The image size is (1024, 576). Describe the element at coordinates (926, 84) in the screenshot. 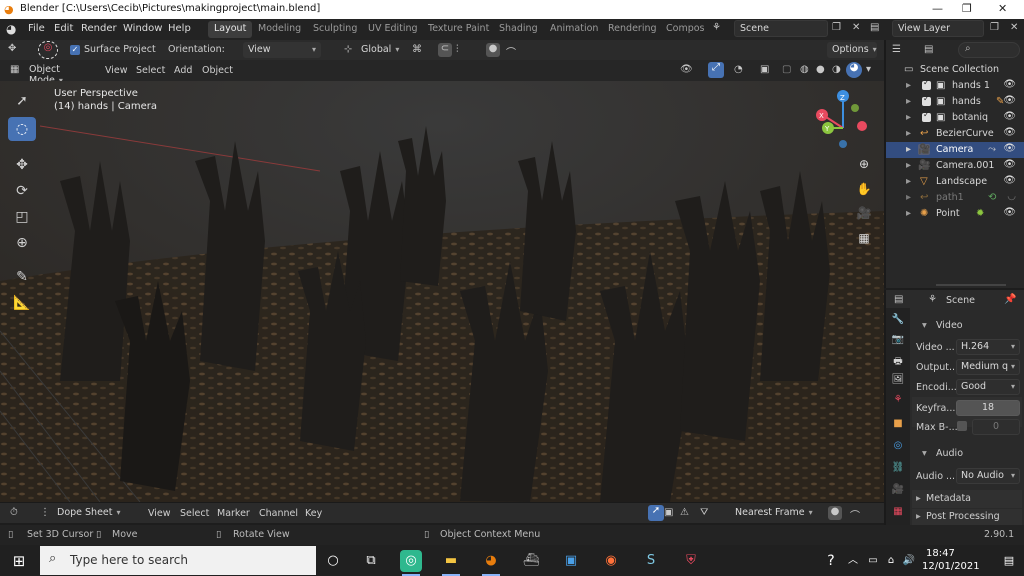

I see `include-checkbox` at that location.